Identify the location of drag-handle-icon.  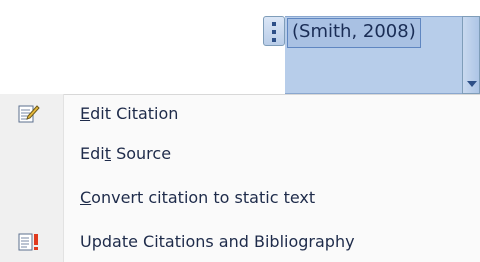
(274, 31).